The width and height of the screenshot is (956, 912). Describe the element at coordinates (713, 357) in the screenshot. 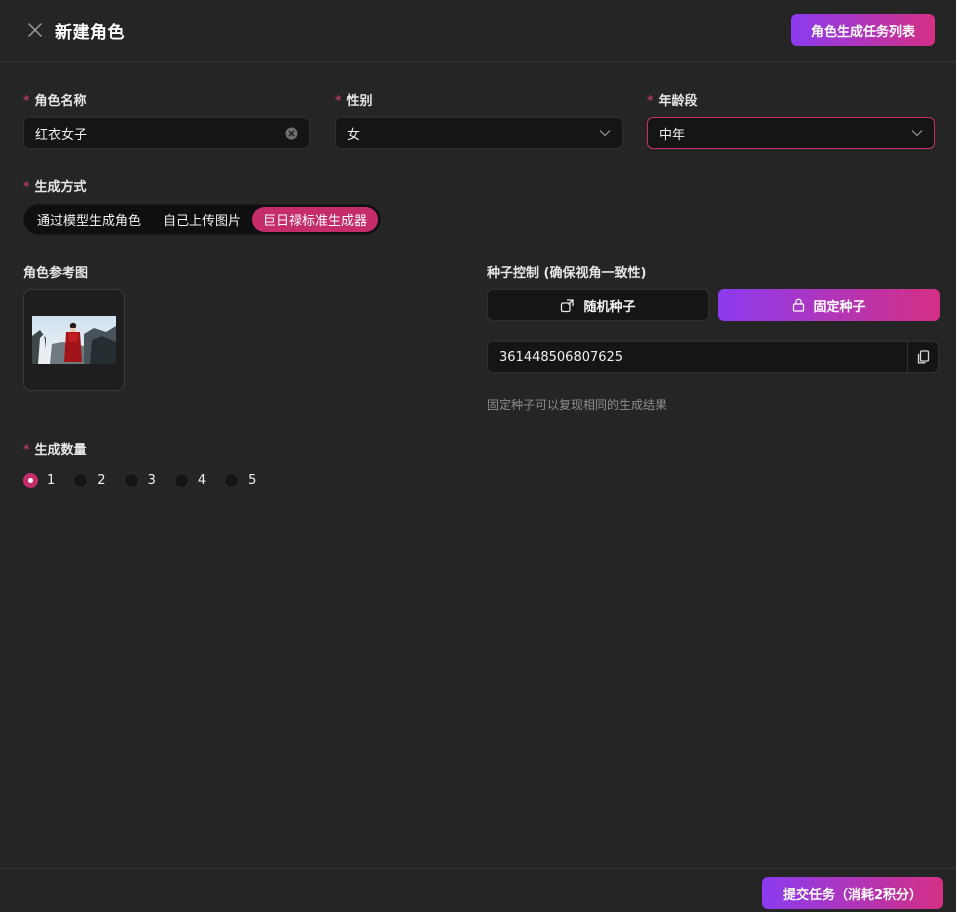

I see `seed-input: 361448506807625` at that location.